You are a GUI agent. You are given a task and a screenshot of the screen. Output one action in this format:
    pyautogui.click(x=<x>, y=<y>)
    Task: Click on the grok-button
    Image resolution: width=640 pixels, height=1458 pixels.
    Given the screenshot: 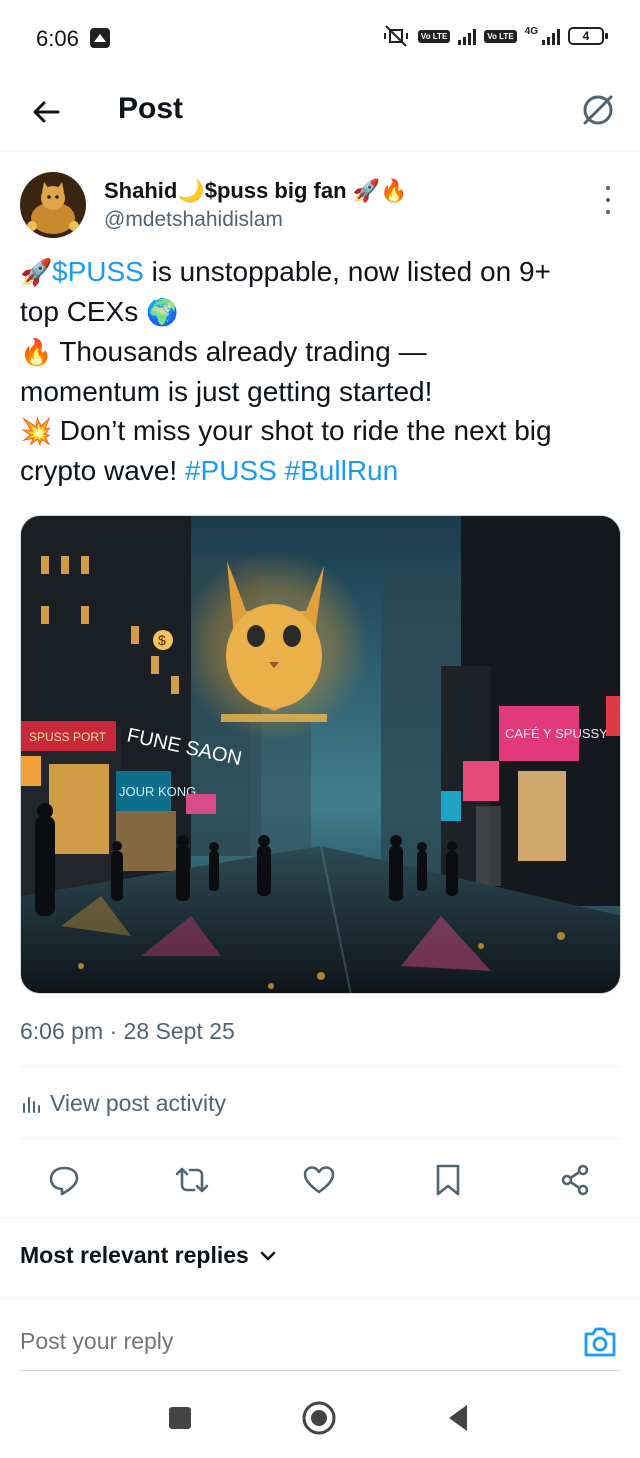 What is the action you would take?
    pyautogui.click(x=598, y=110)
    